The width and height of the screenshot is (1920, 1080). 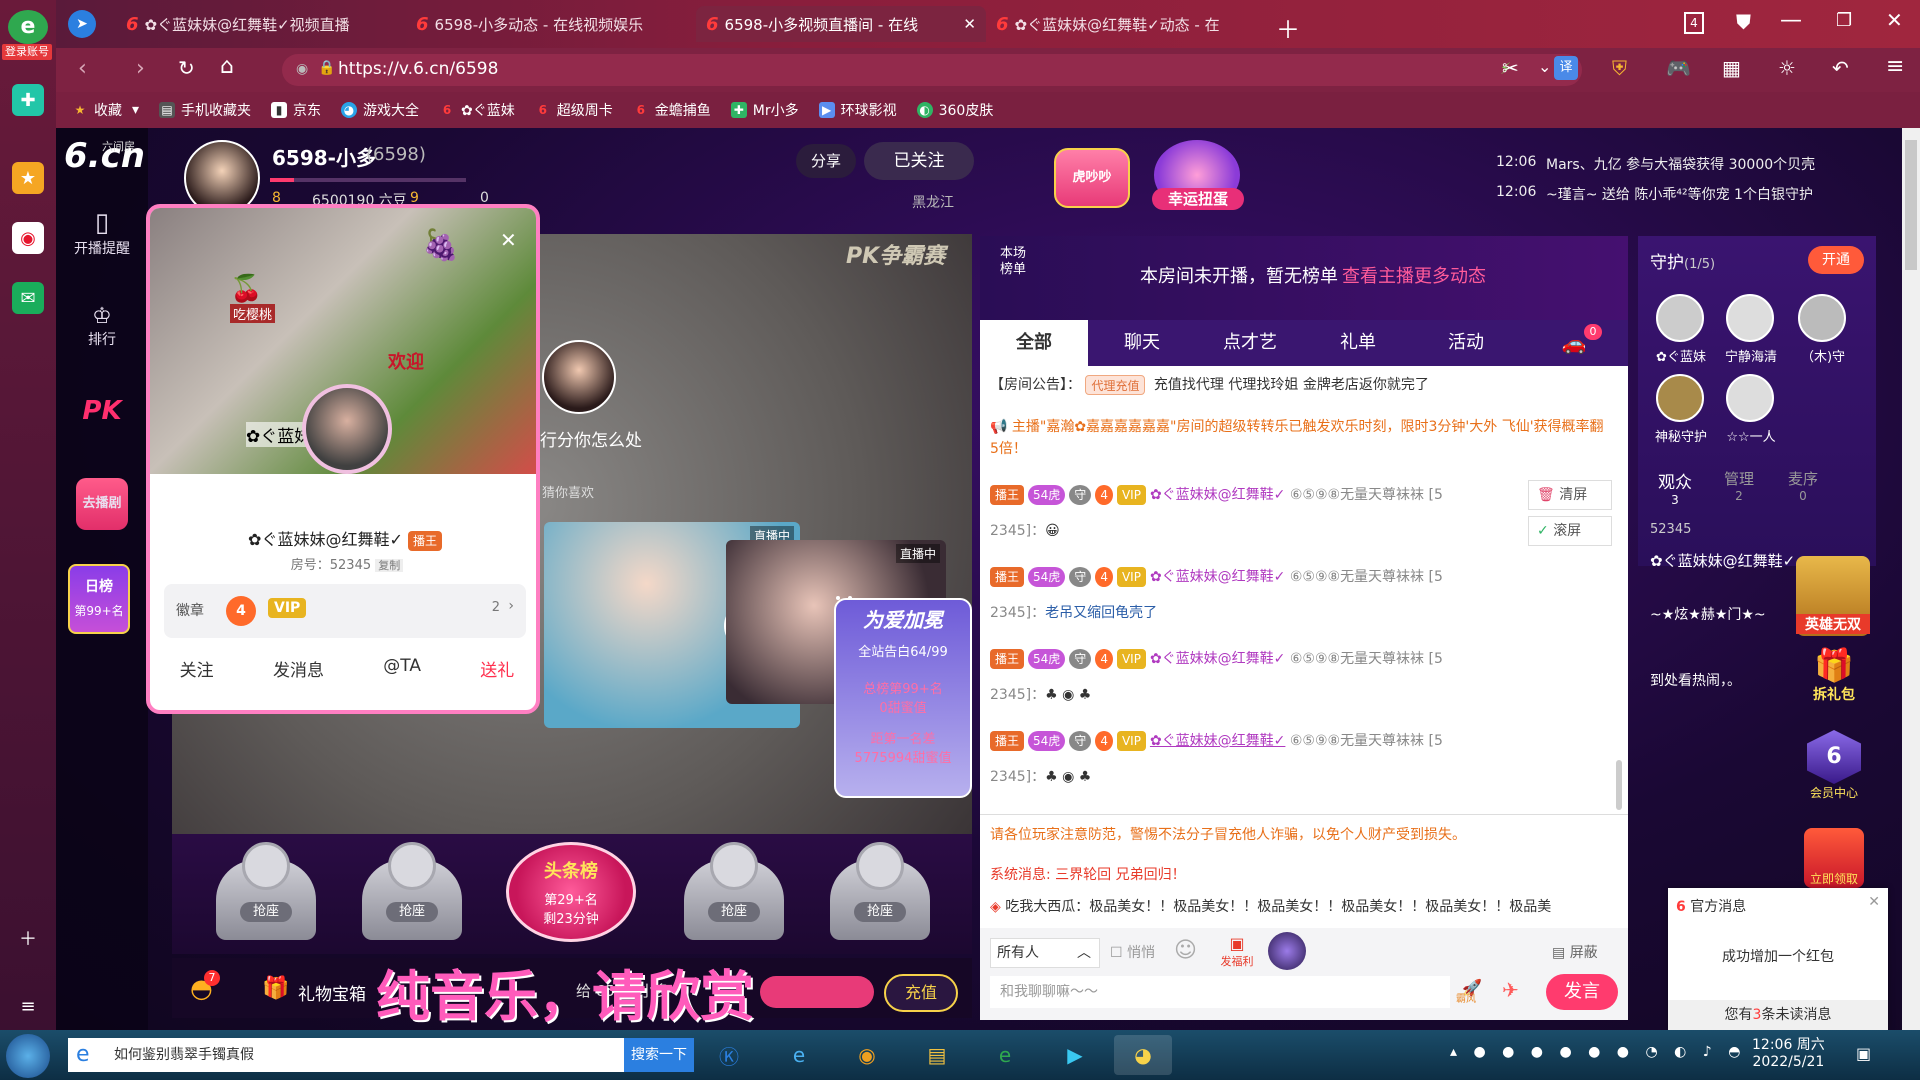 What do you see at coordinates (841, 24) in the screenshot?
I see `tab-3: 6 6598-小多视频直播间 - 在线 ✕` at bounding box center [841, 24].